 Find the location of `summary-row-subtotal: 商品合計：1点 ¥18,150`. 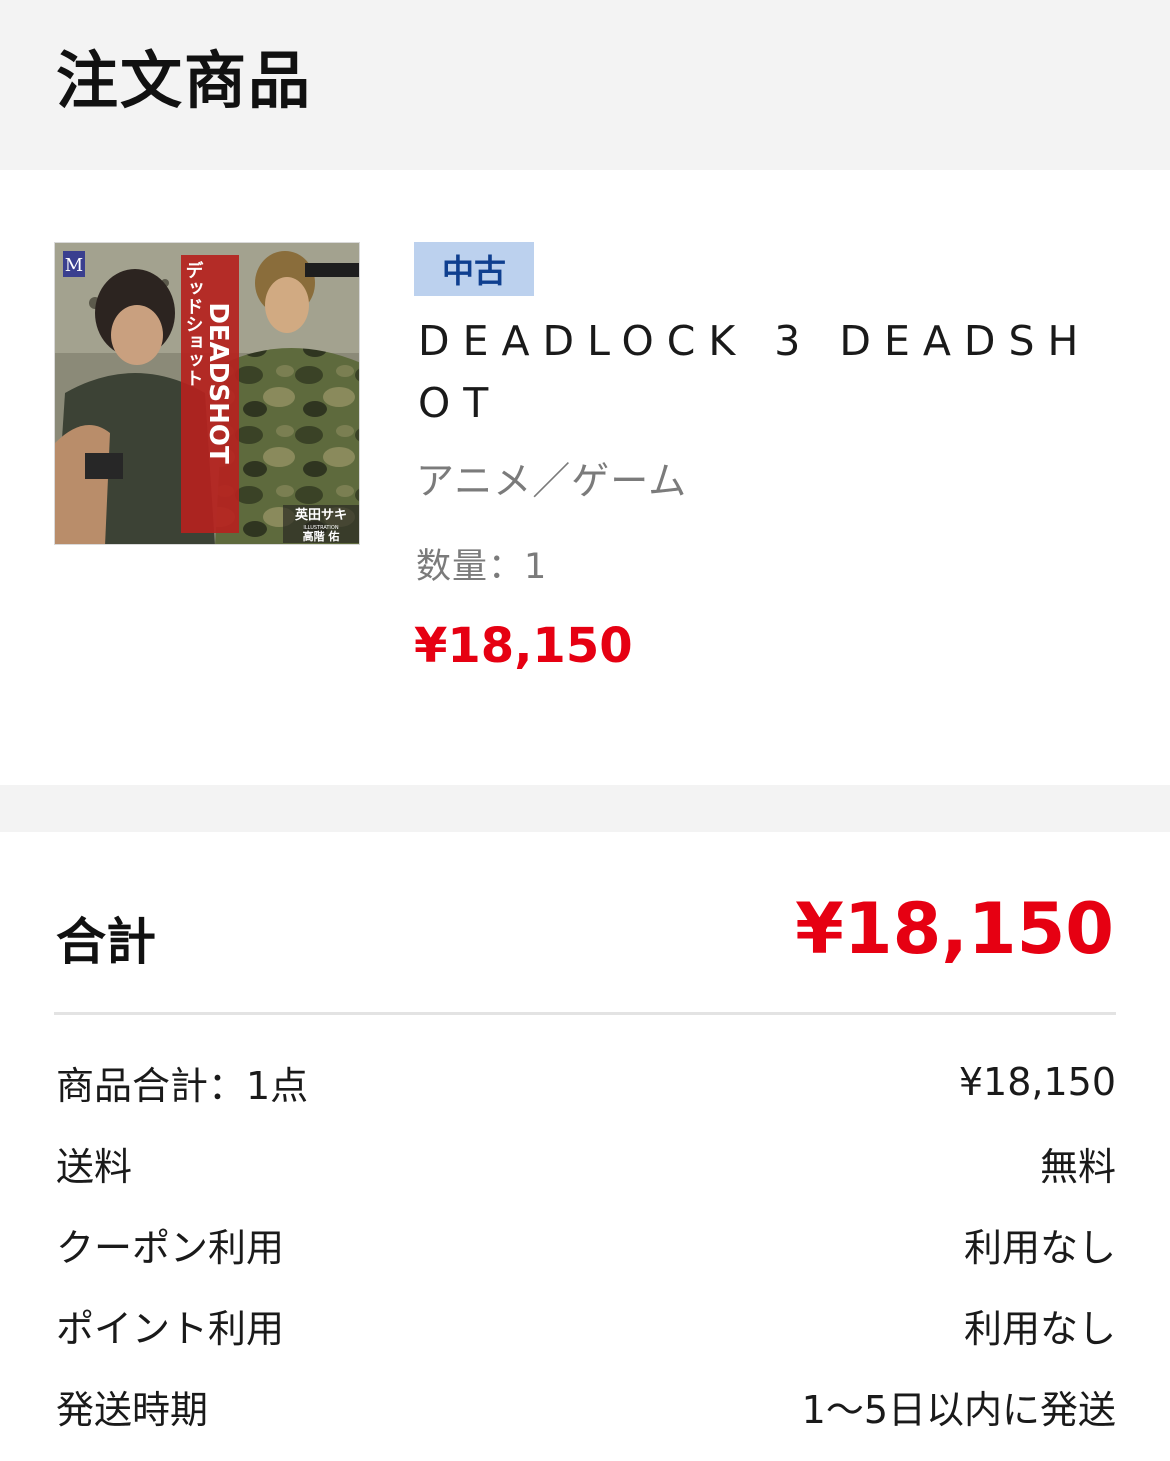

summary-row-subtotal: 商品合計：1点 ¥18,150 is located at coordinates (586, 1082).